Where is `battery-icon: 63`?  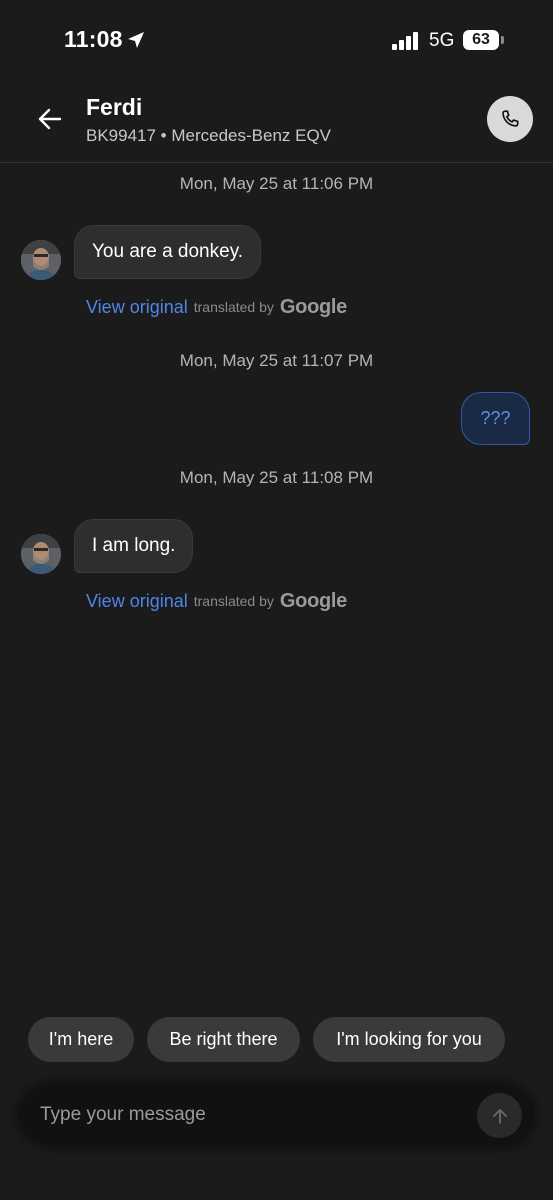
battery-icon: 63 is located at coordinates (481, 40).